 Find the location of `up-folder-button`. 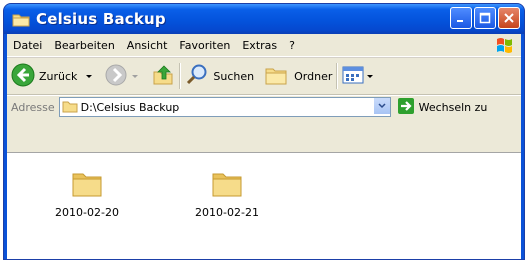

up-folder-button is located at coordinates (163, 76).